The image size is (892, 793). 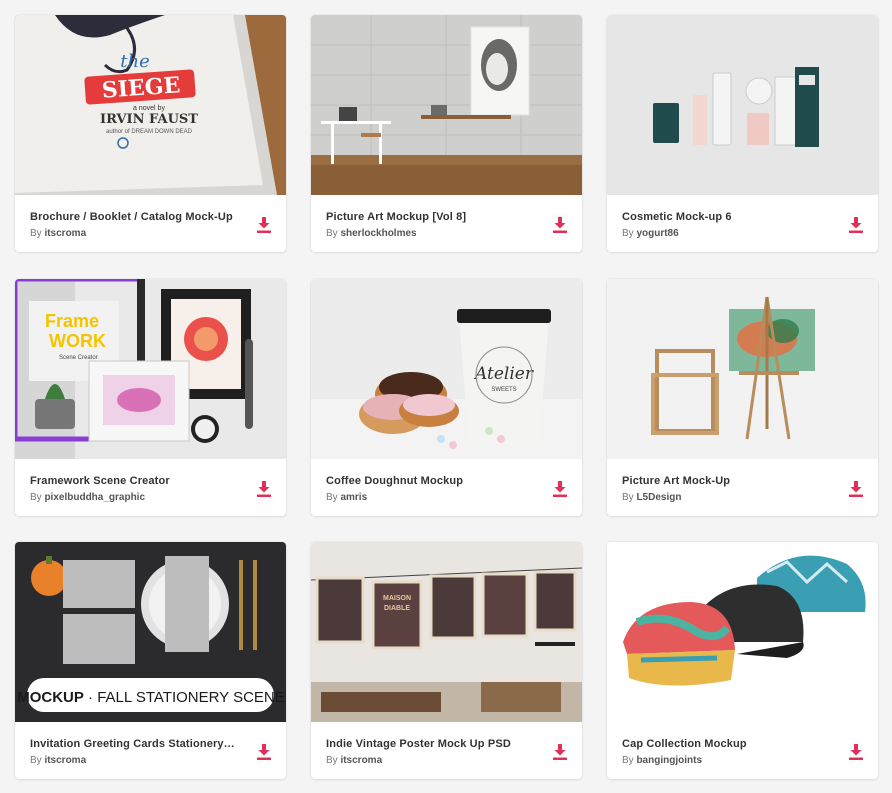 I want to click on author-link: bangingjoints, so click(x=669, y=760).